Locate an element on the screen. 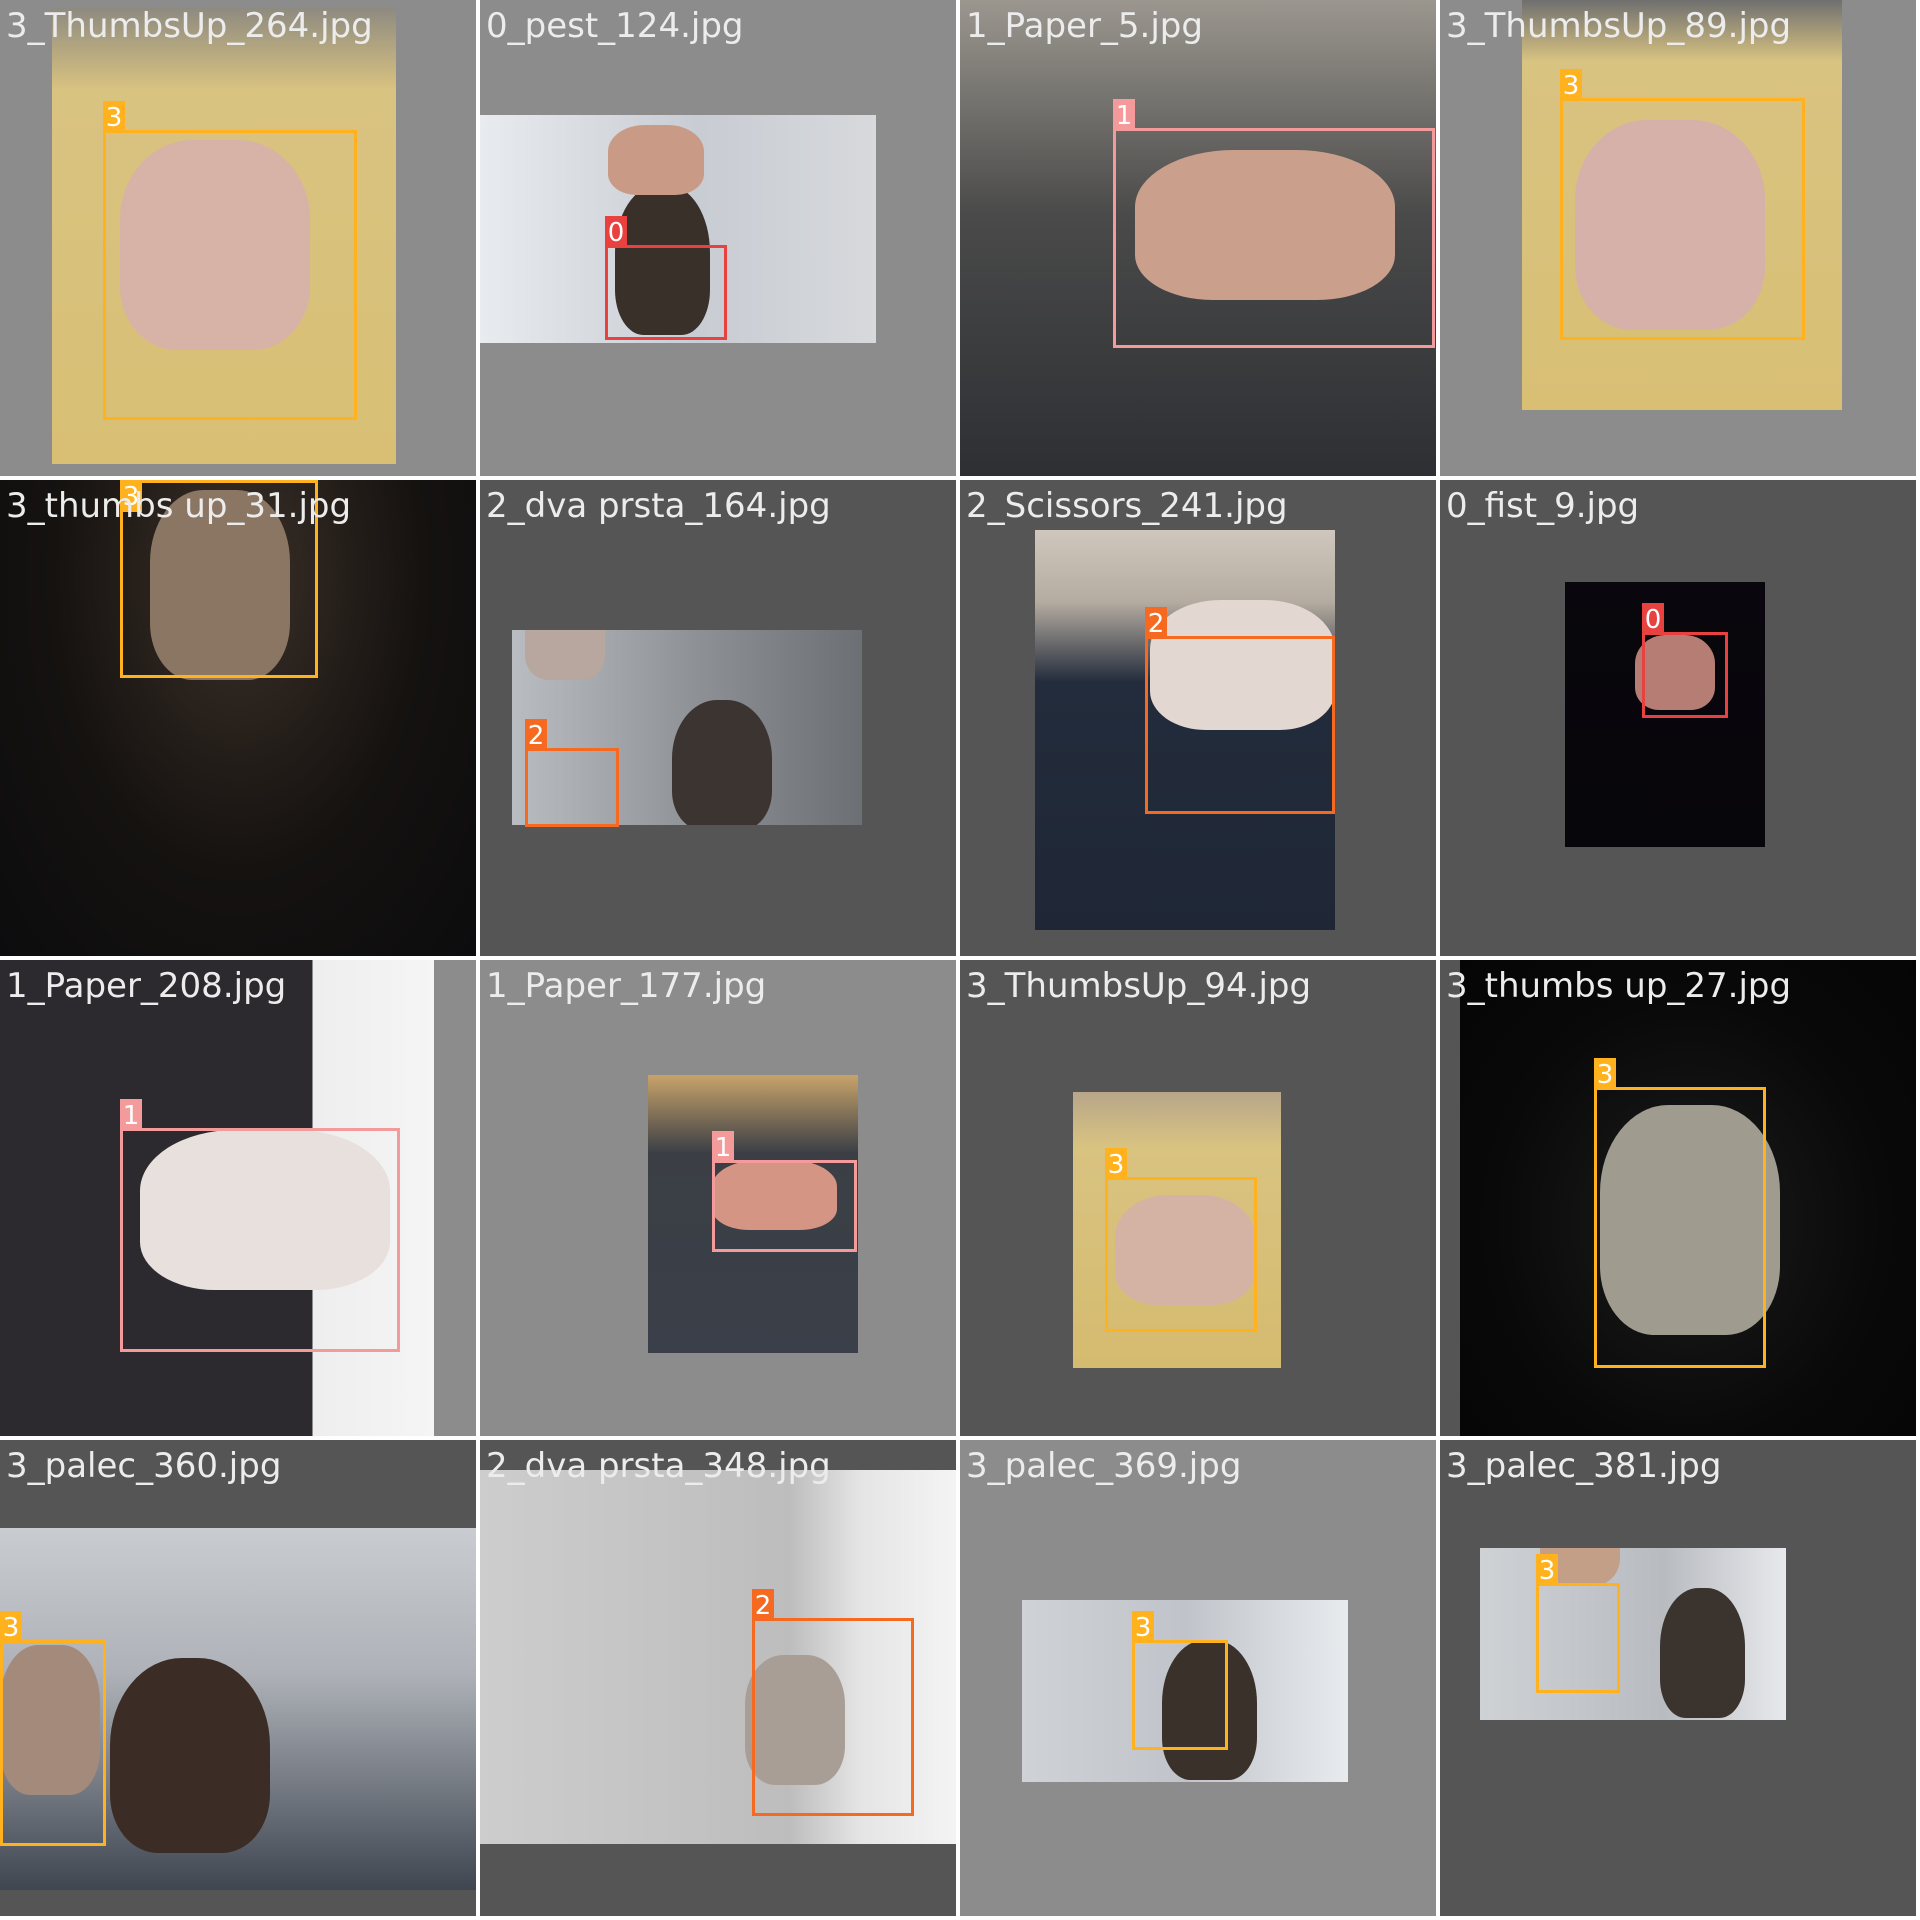 The image size is (1920, 1920). tile-photo is located at coordinates (1633, 1634).